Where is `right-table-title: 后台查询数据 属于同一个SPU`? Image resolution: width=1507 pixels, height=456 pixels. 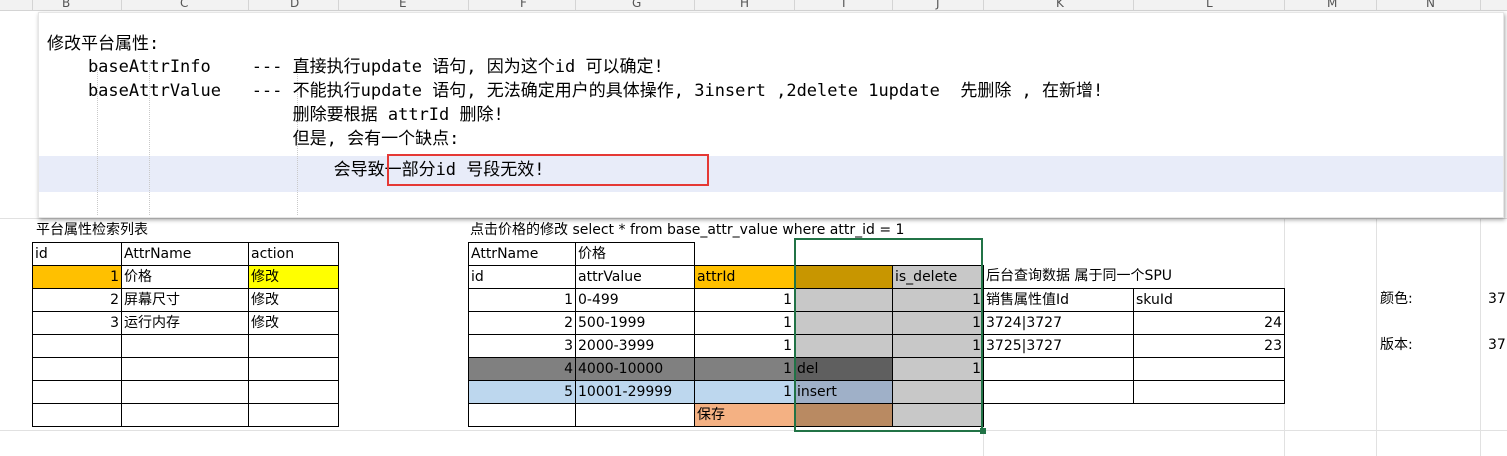 right-table-title: 后台查询数据 属于同一个SPU is located at coordinates (1079, 276).